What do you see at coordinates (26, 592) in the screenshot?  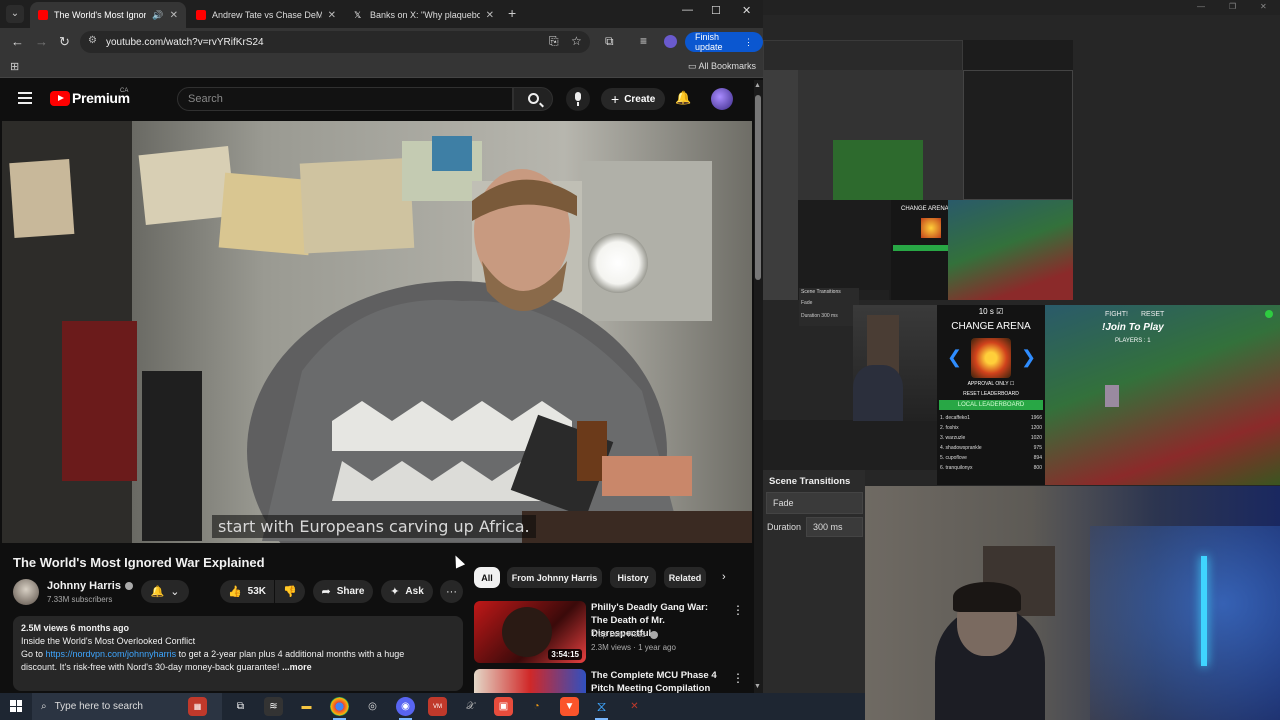 I see `channel-avatar` at bounding box center [26, 592].